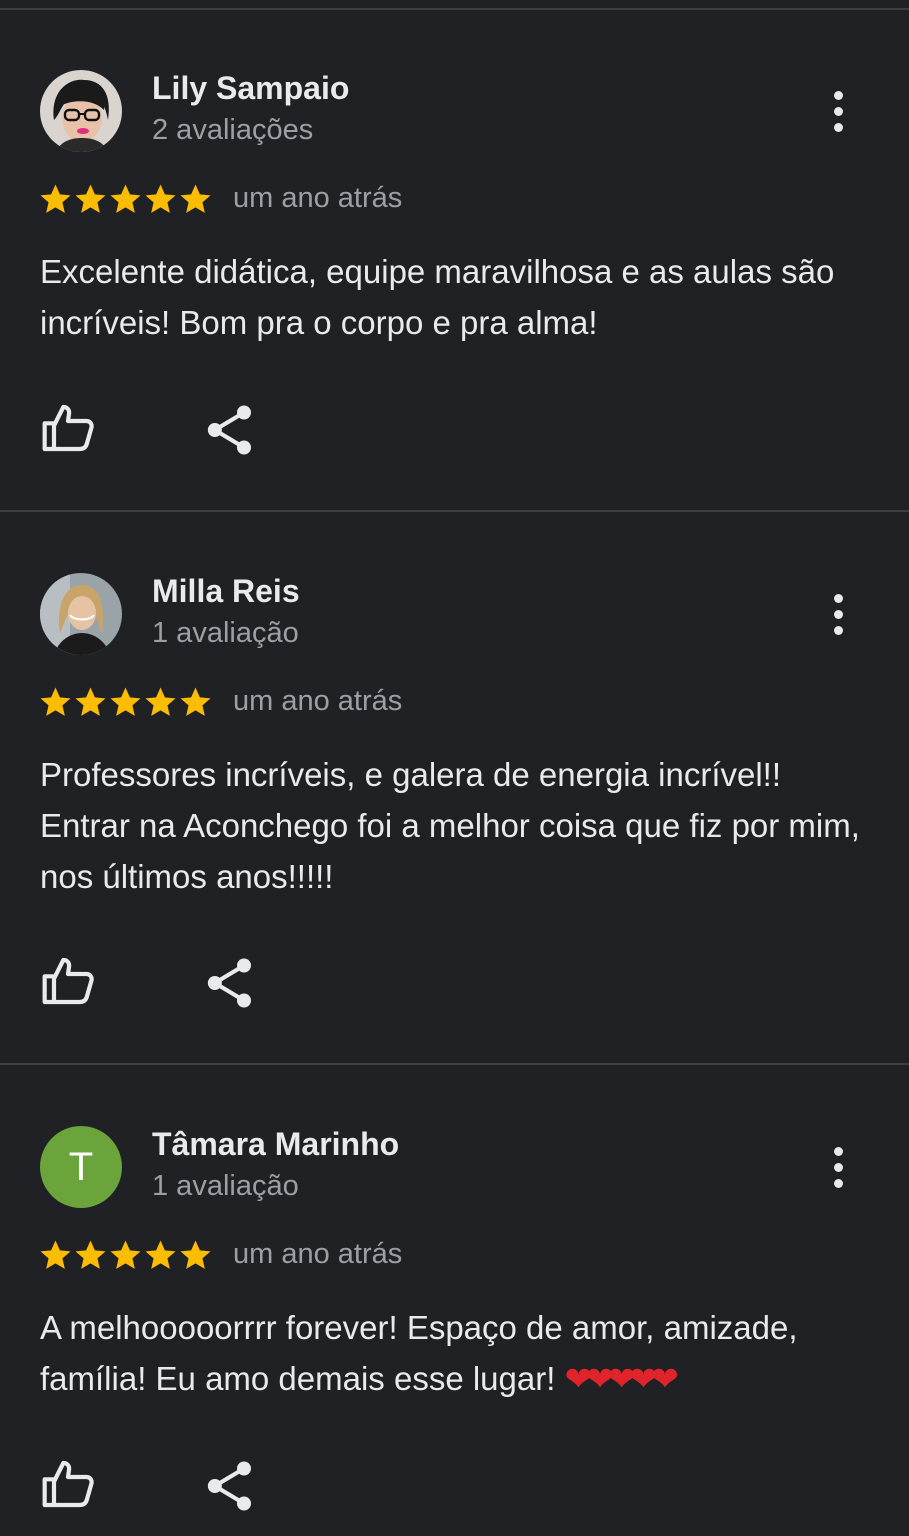 The height and width of the screenshot is (1536, 909). I want to click on heart-emoji: ❤❤❤❤❤, so click(621, 1378).